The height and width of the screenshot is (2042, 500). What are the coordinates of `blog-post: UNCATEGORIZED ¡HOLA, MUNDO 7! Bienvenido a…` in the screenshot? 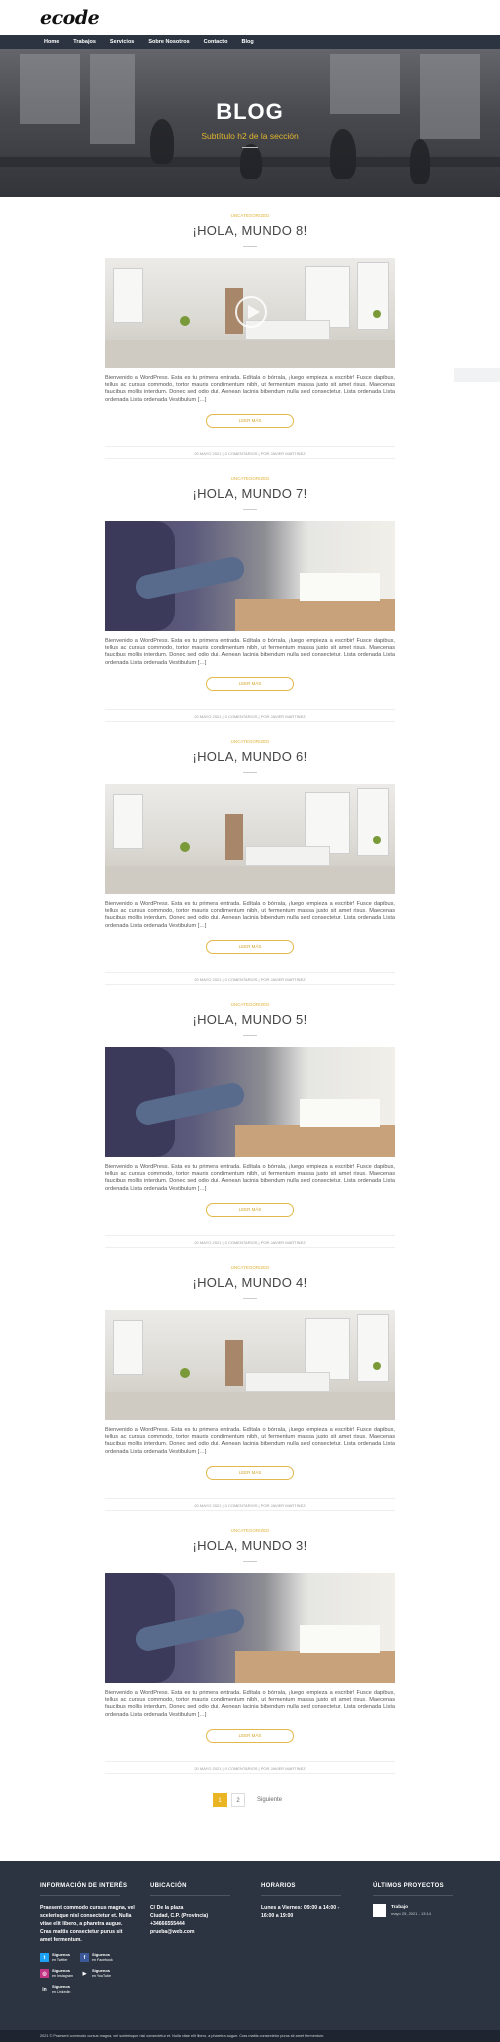 It's located at (250, 591).